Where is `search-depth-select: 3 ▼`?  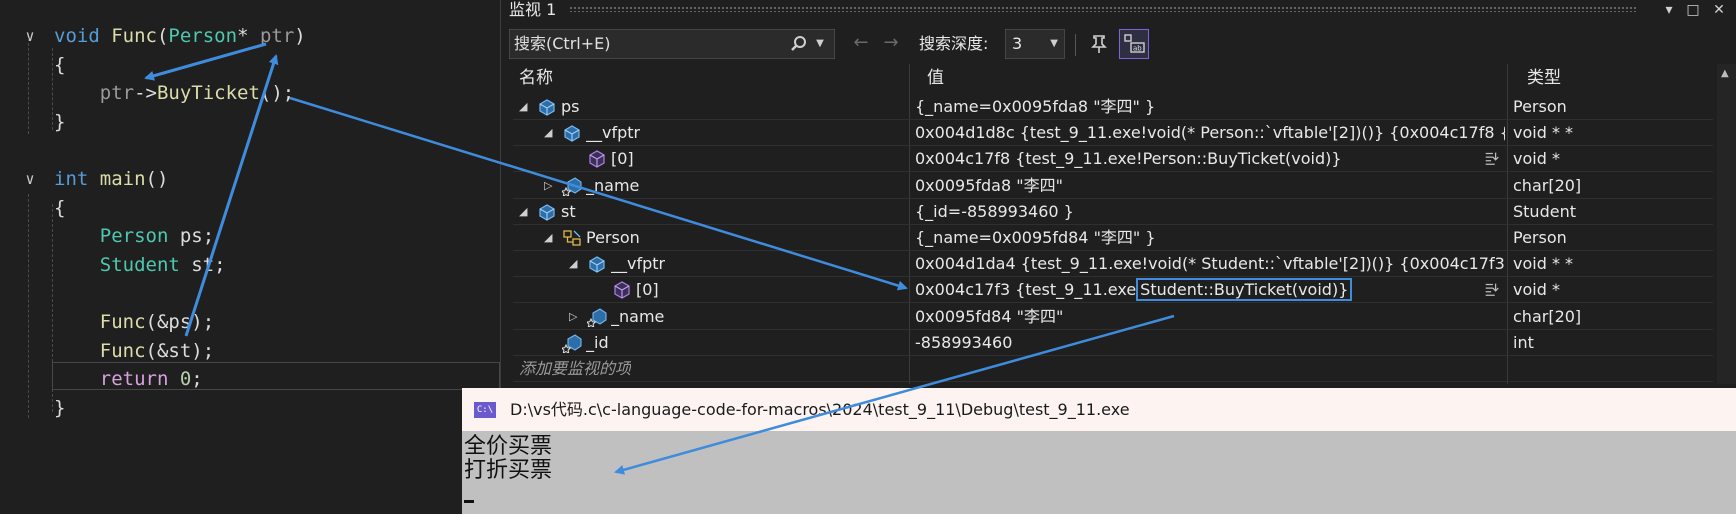 search-depth-select: 3 ▼ is located at coordinates (1035, 44).